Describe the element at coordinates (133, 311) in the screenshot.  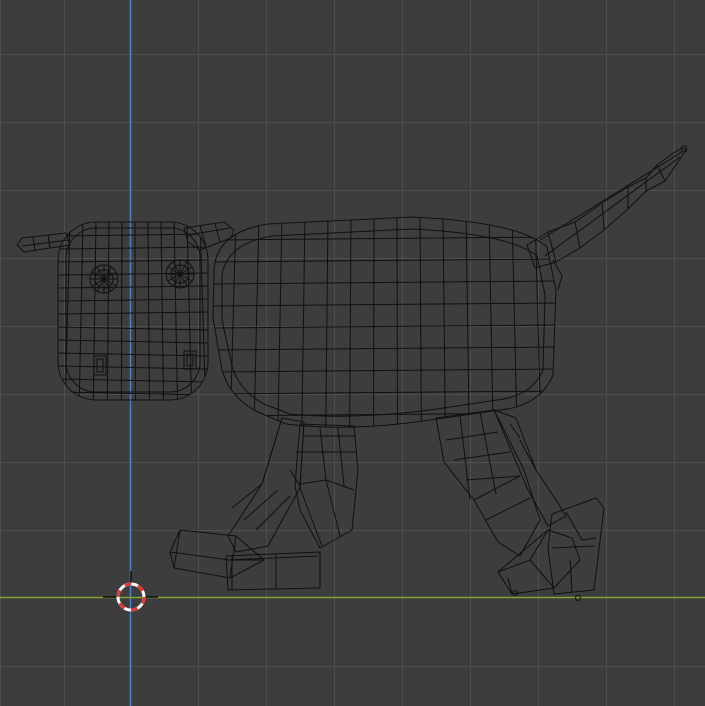
I see `head` at that location.